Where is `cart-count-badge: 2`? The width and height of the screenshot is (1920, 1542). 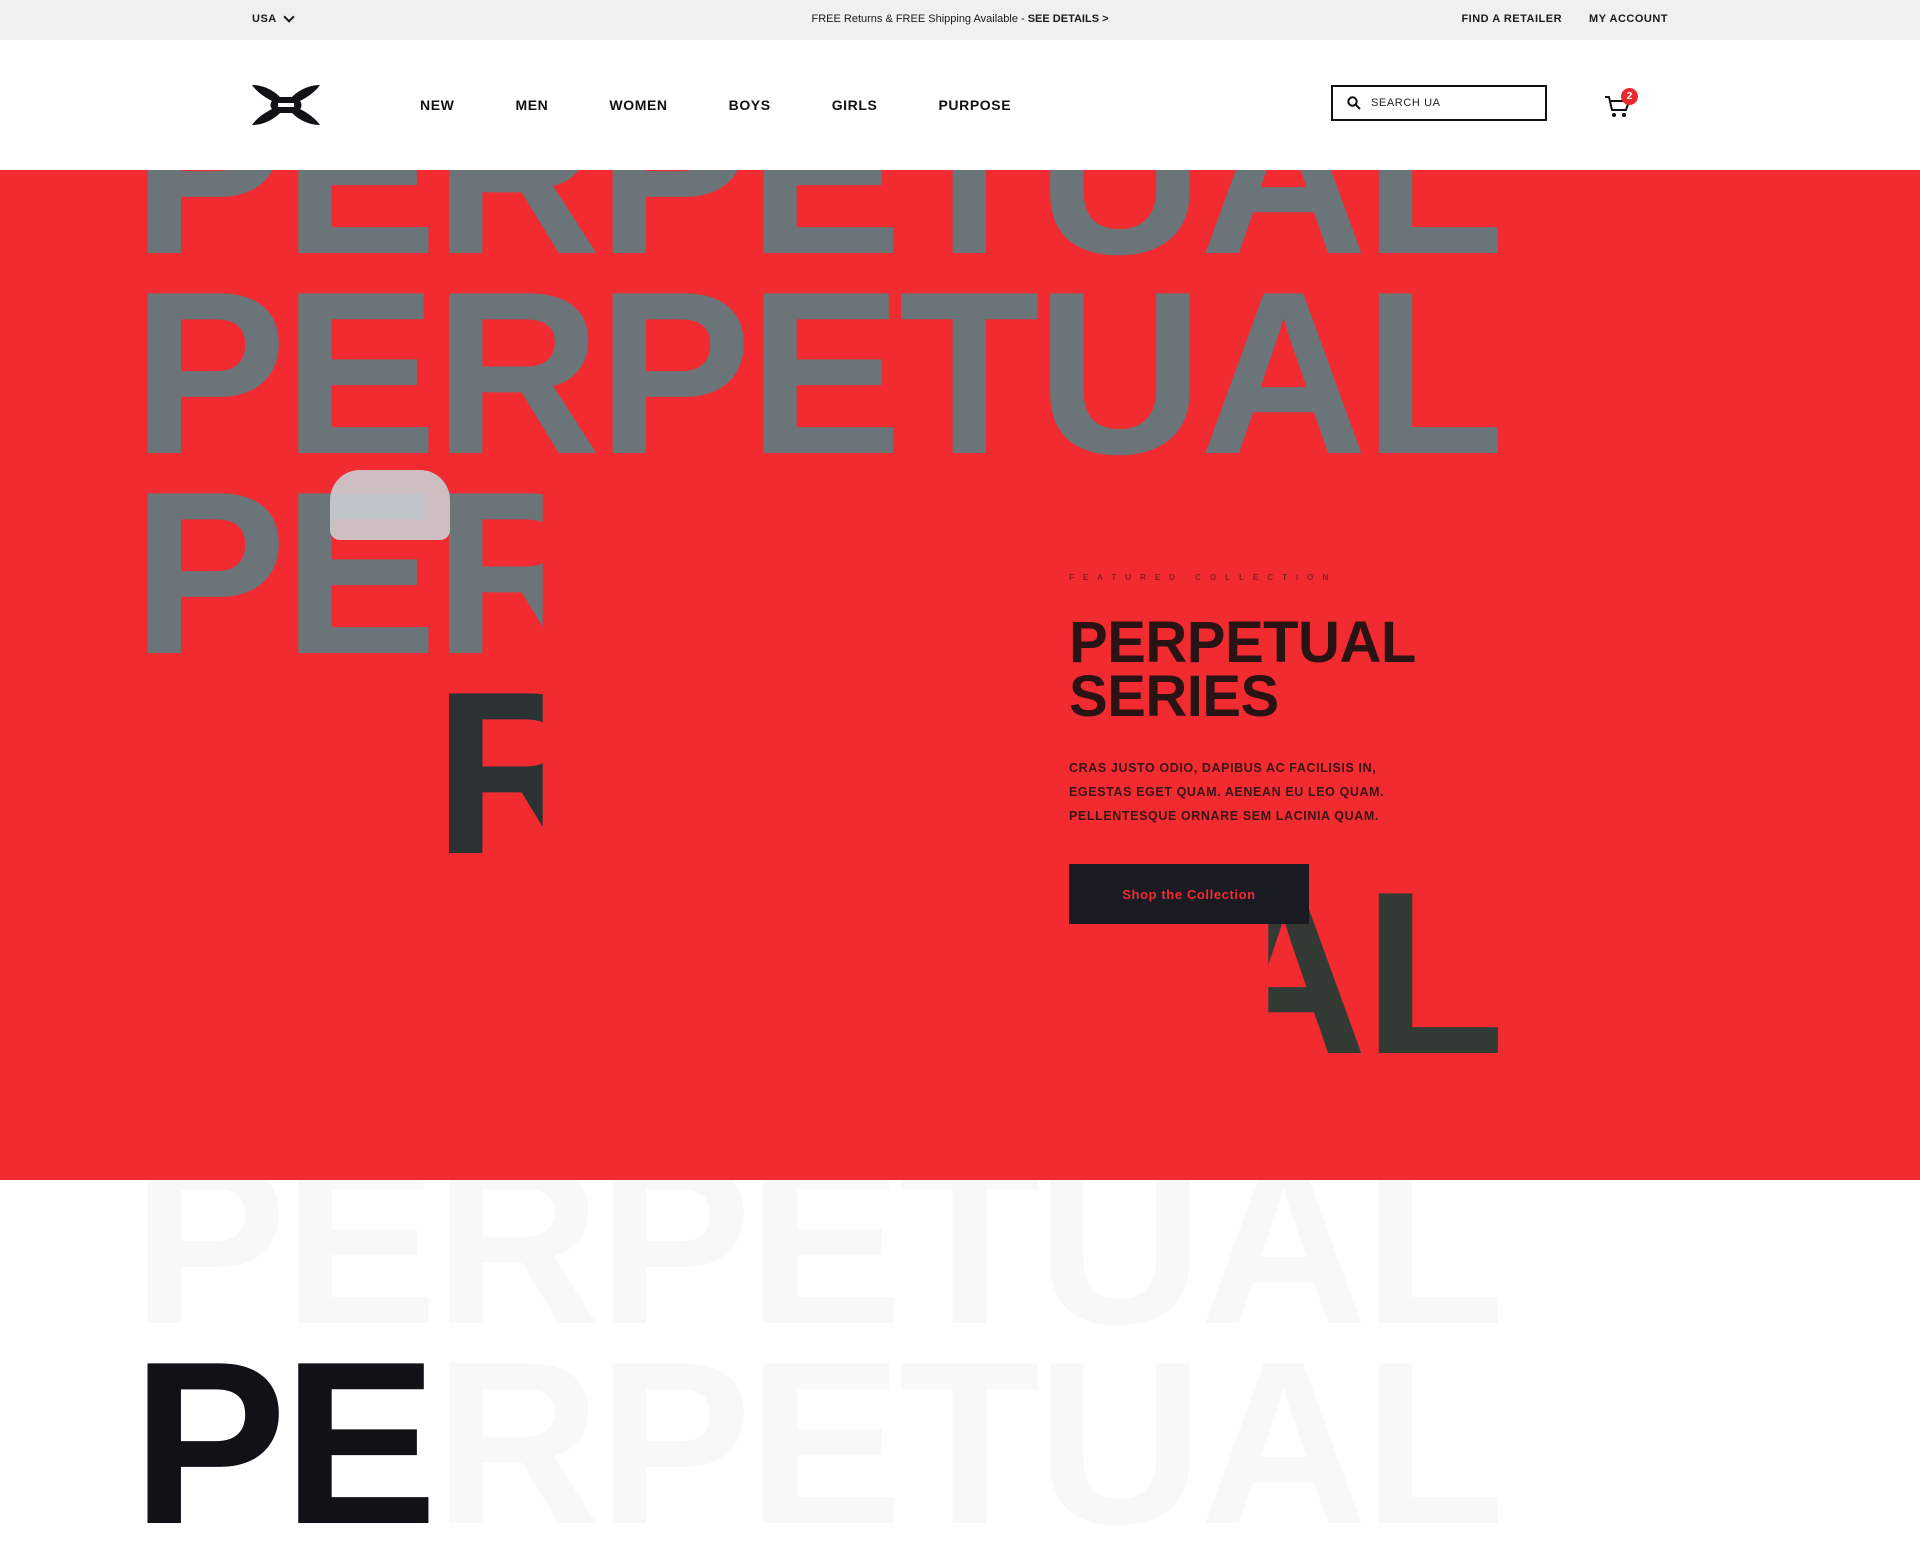
cart-count-badge: 2 is located at coordinates (1629, 96).